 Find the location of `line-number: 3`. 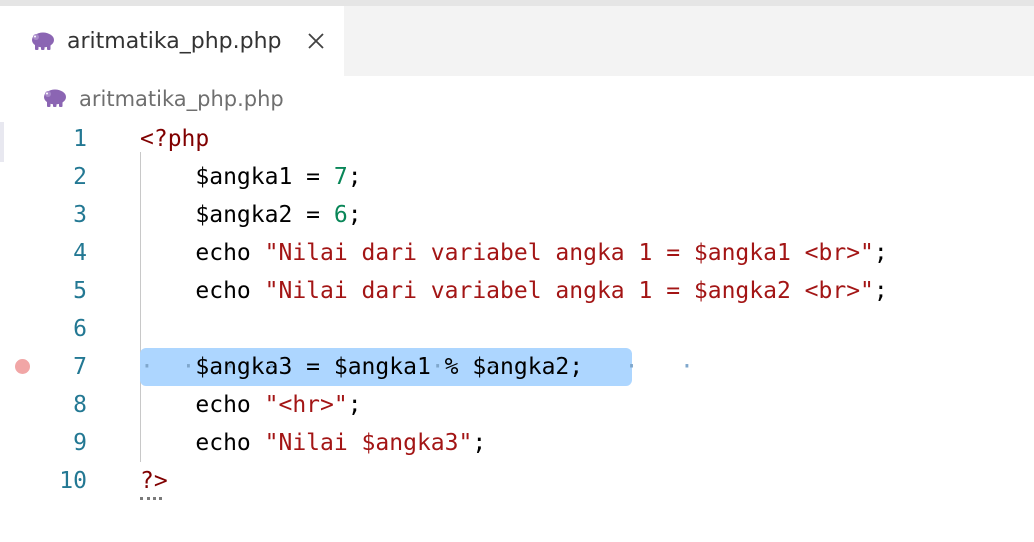

line-number: 3 is located at coordinates (80, 215).